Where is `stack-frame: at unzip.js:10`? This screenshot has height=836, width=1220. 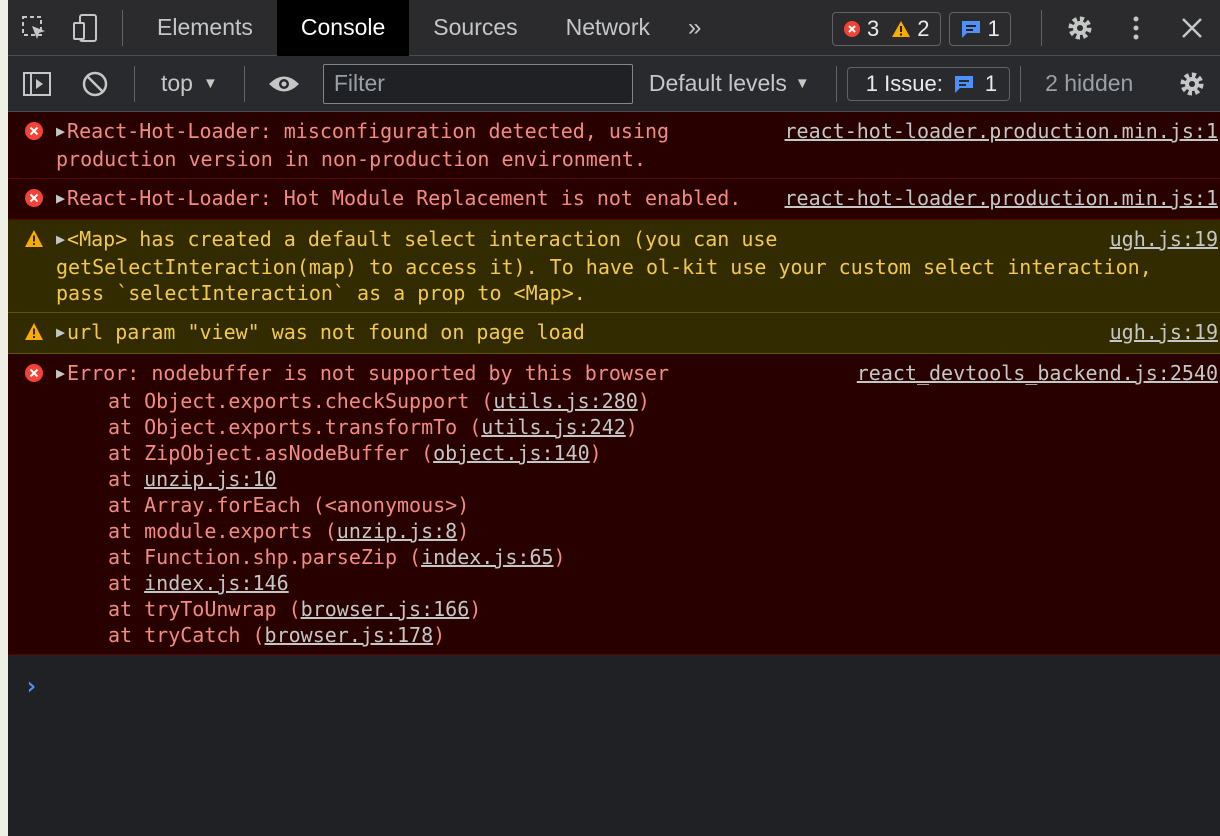 stack-frame: at unzip.js:10 is located at coordinates (192, 479).